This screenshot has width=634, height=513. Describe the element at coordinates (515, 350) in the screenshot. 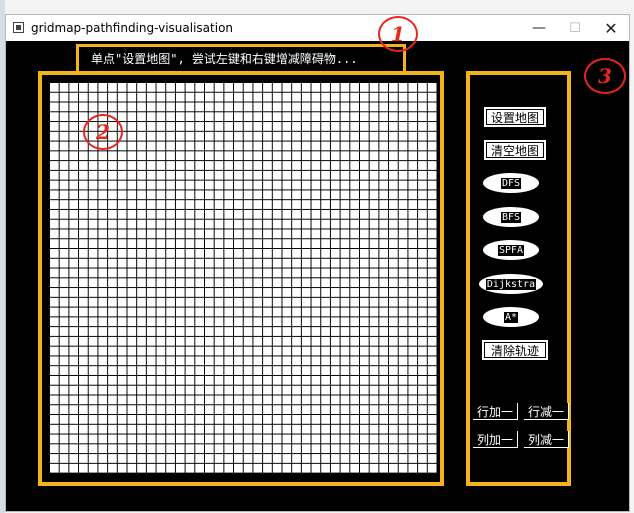

I see `clear-trace-button: 清除轨迹` at that location.